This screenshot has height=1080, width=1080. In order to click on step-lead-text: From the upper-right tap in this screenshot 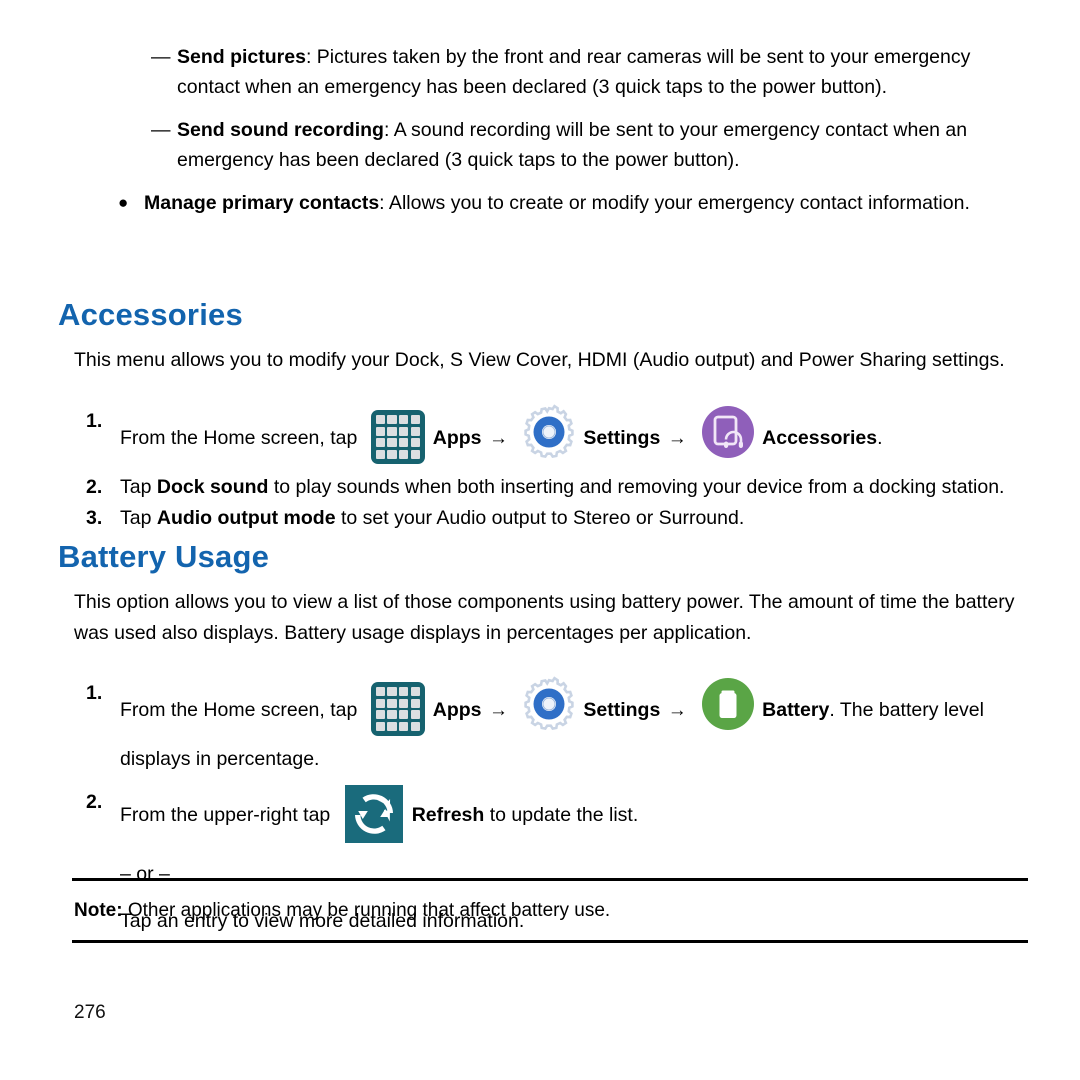, I will do `click(228, 815)`.